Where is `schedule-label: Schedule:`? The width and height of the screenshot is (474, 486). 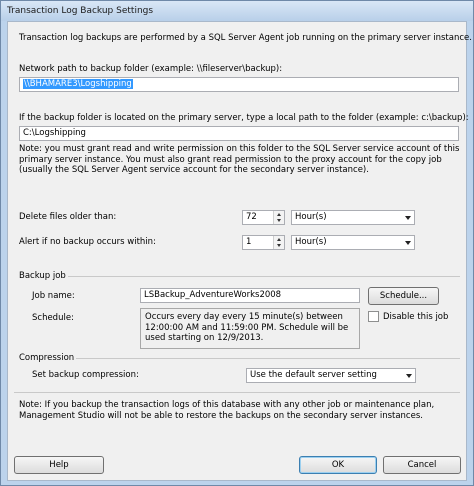 schedule-label: Schedule: is located at coordinates (53, 318).